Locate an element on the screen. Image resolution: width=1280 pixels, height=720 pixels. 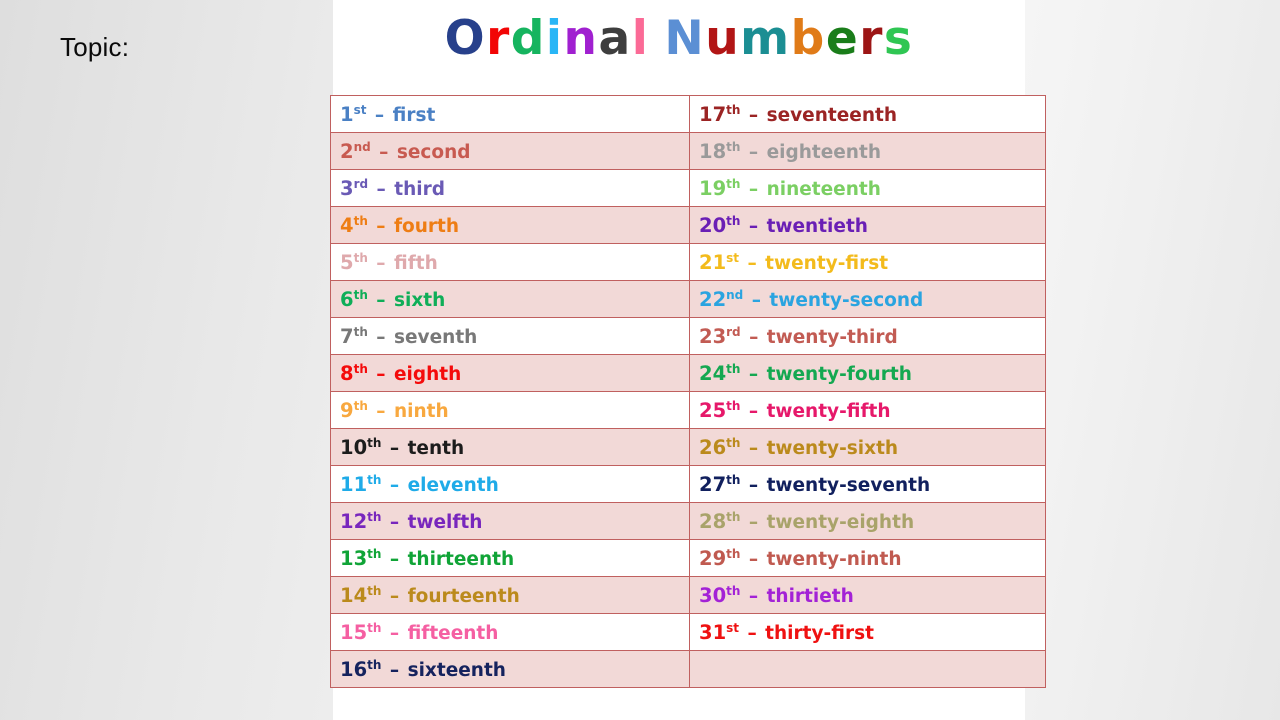
ordinal-word: twenty-fourth is located at coordinates (839, 374).